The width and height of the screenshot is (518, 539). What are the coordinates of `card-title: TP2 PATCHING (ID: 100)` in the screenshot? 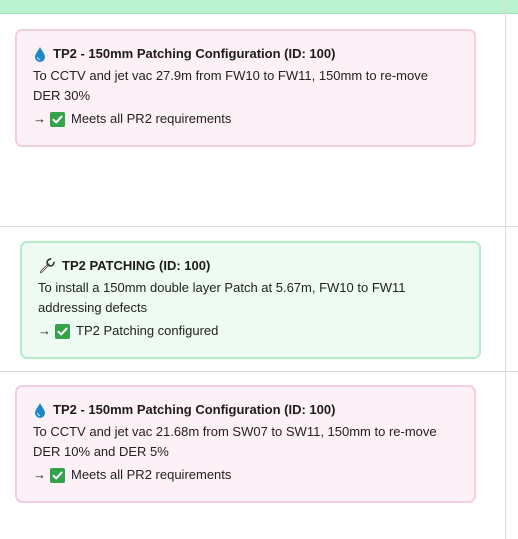 It's located at (136, 265).